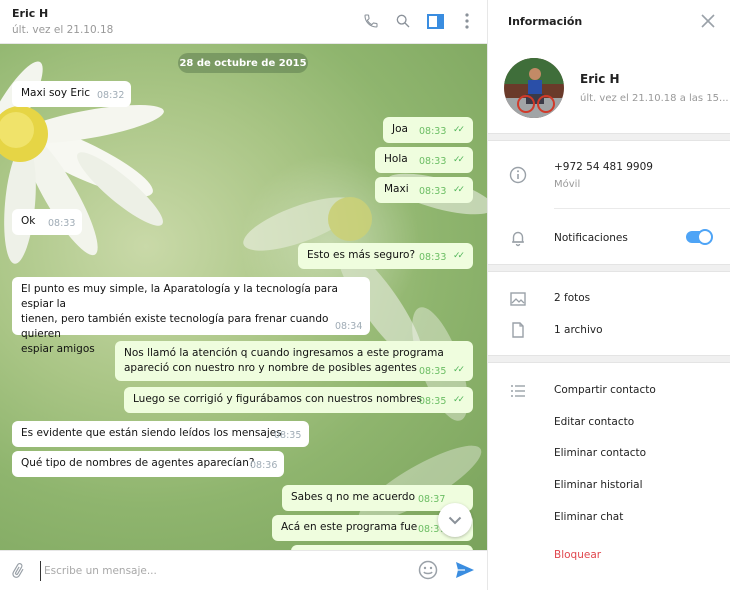  I want to click on info-icon, so click(518, 175).